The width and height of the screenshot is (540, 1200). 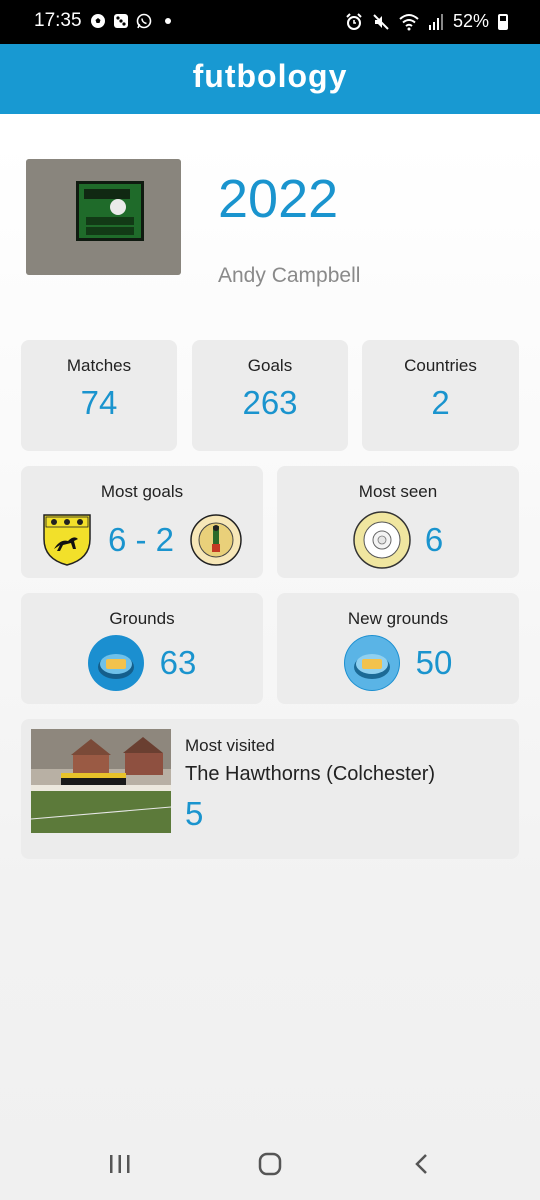 I want to click on alarm-icon, so click(x=354, y=21).